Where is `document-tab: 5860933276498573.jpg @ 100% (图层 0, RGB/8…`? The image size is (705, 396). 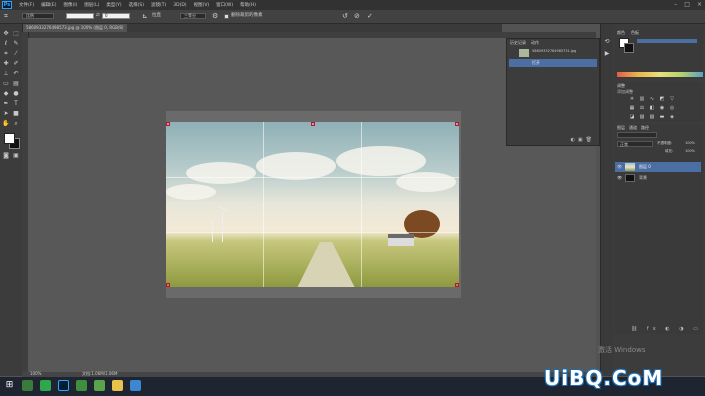 document-tab: 5860933276498573.jpg @ 100% (图层 0, RGB/8… is located at coordinates (75, 28).